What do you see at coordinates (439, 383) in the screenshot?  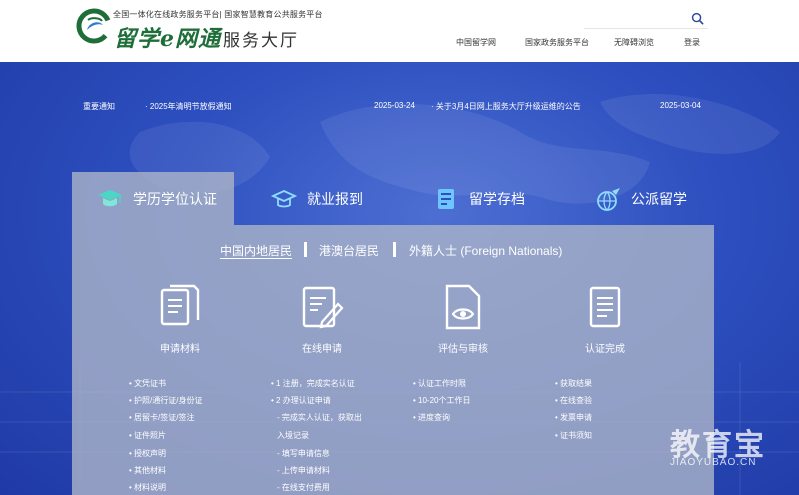 I see `list-item: • 认证工作时限` at bounding box center [439, 383].